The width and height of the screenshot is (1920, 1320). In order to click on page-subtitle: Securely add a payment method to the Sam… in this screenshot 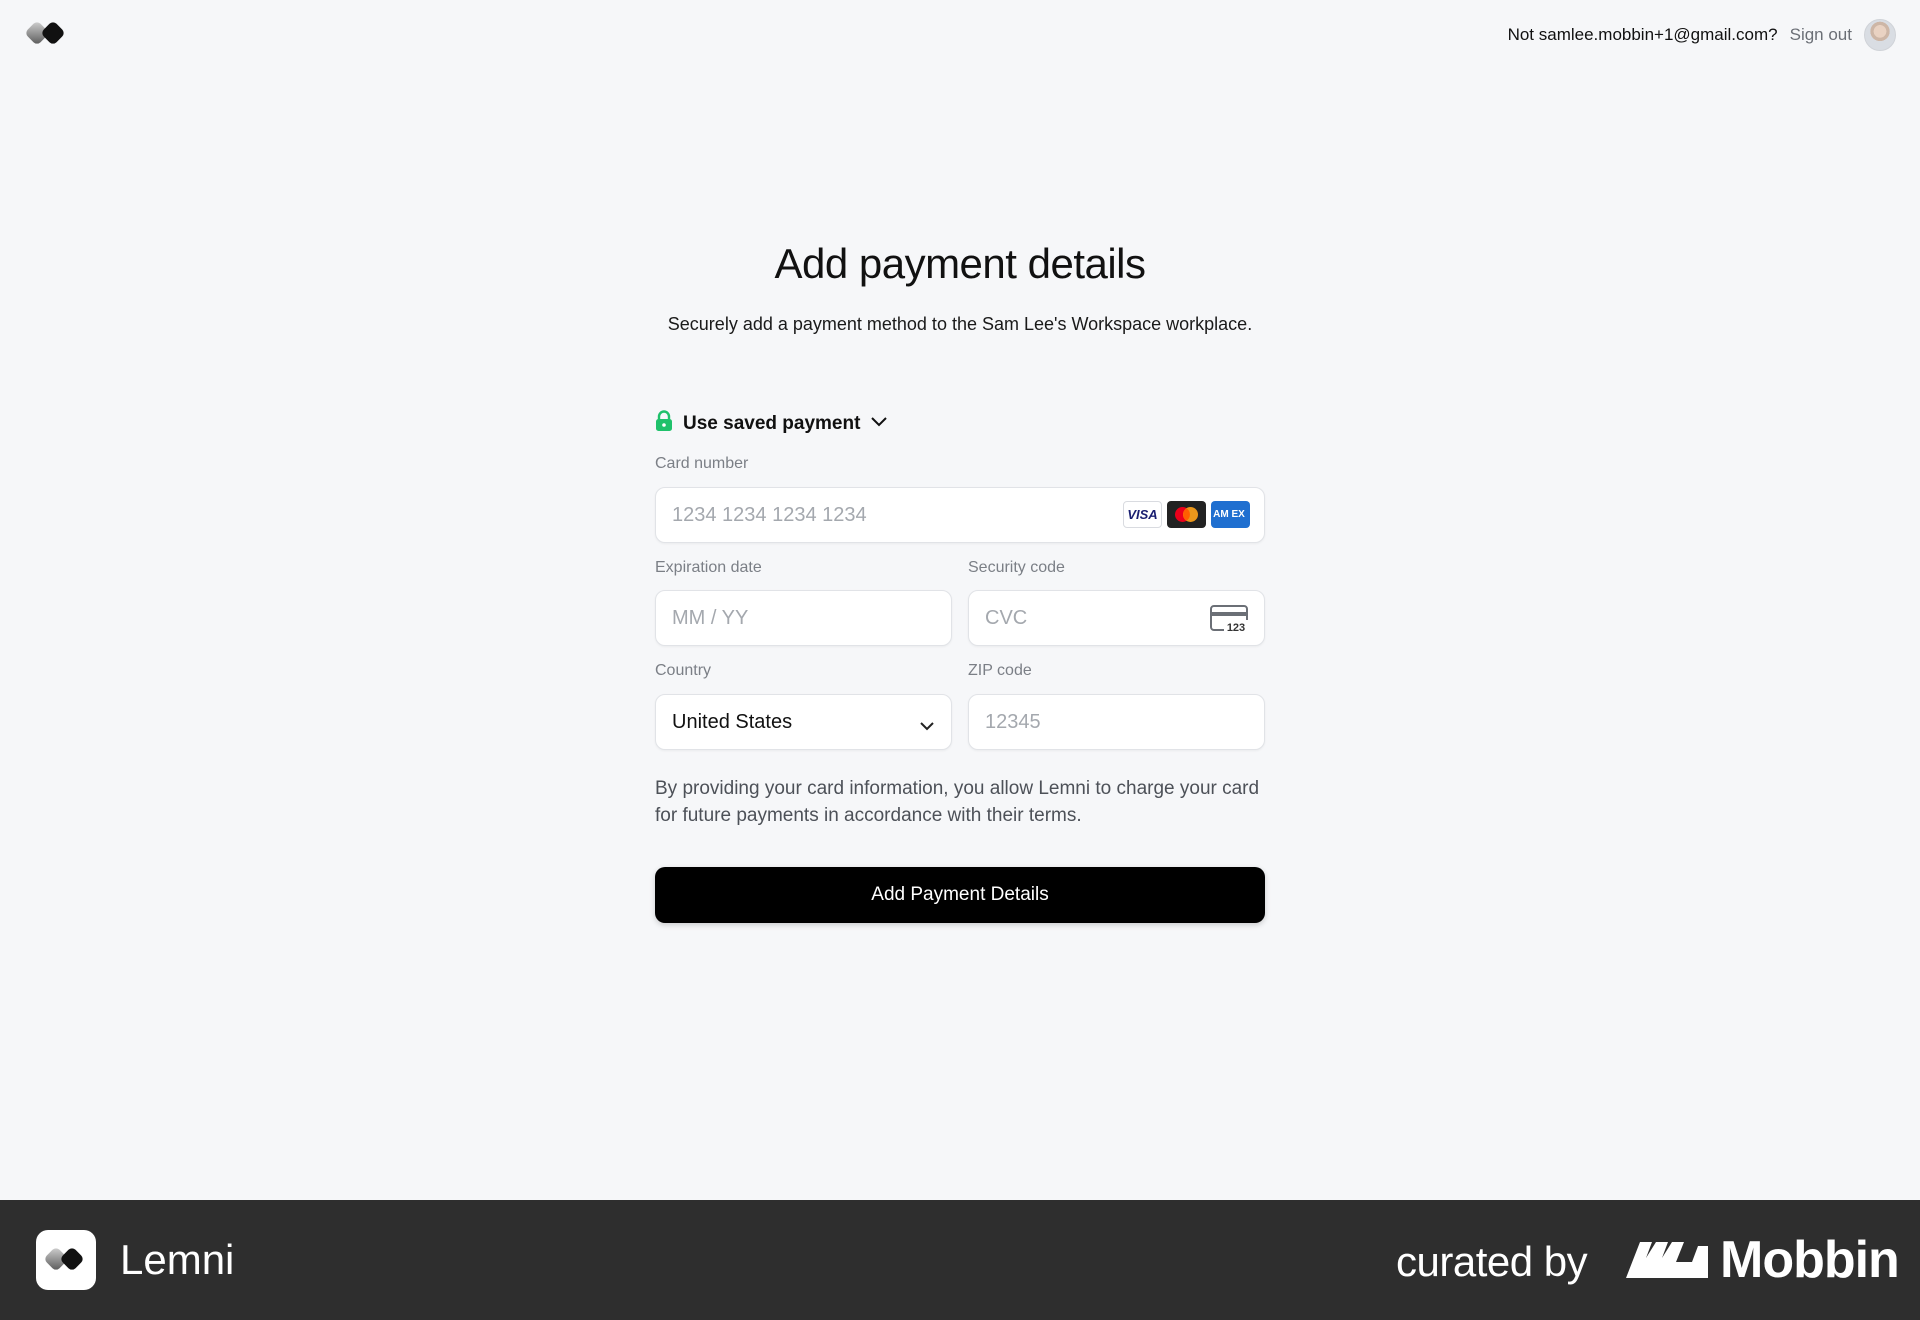, I will do `click(960, 324)`.